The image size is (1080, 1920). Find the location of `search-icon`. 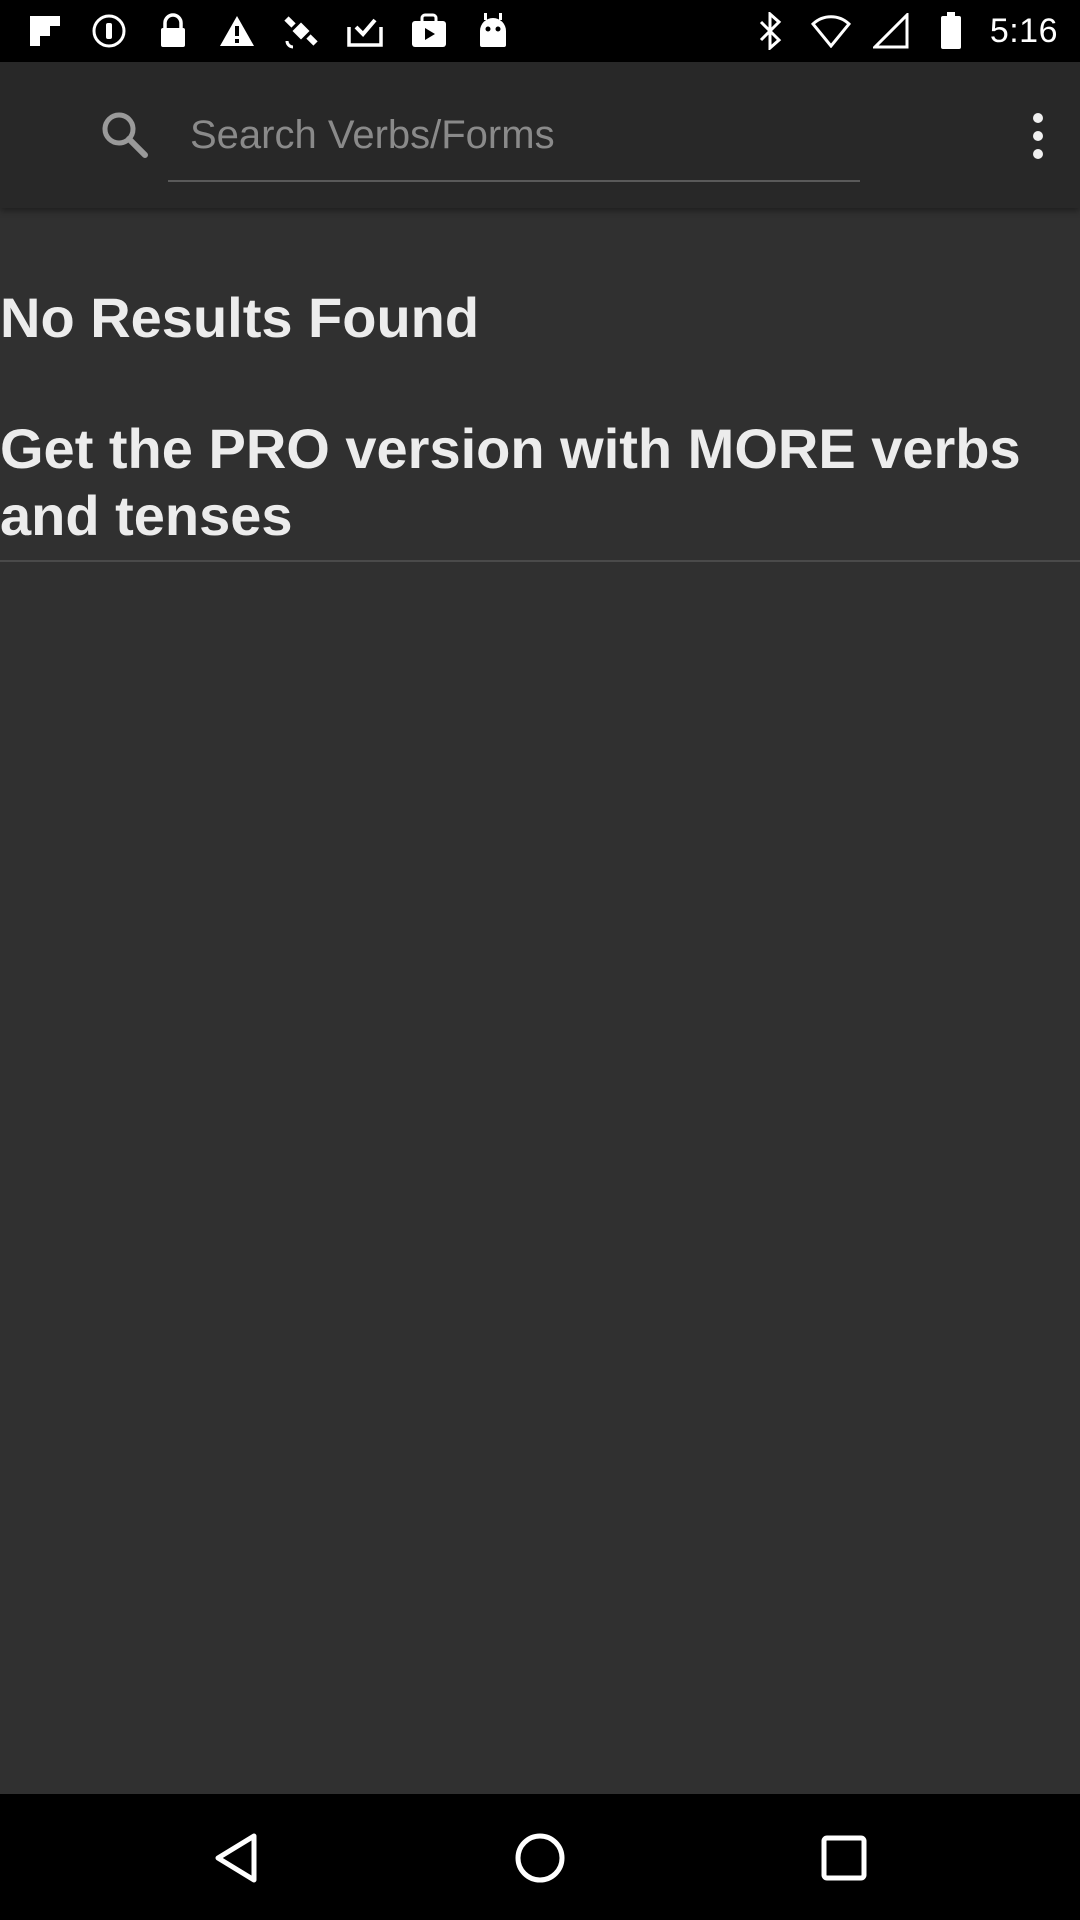

search-icon is located at coordinates (125, 135).